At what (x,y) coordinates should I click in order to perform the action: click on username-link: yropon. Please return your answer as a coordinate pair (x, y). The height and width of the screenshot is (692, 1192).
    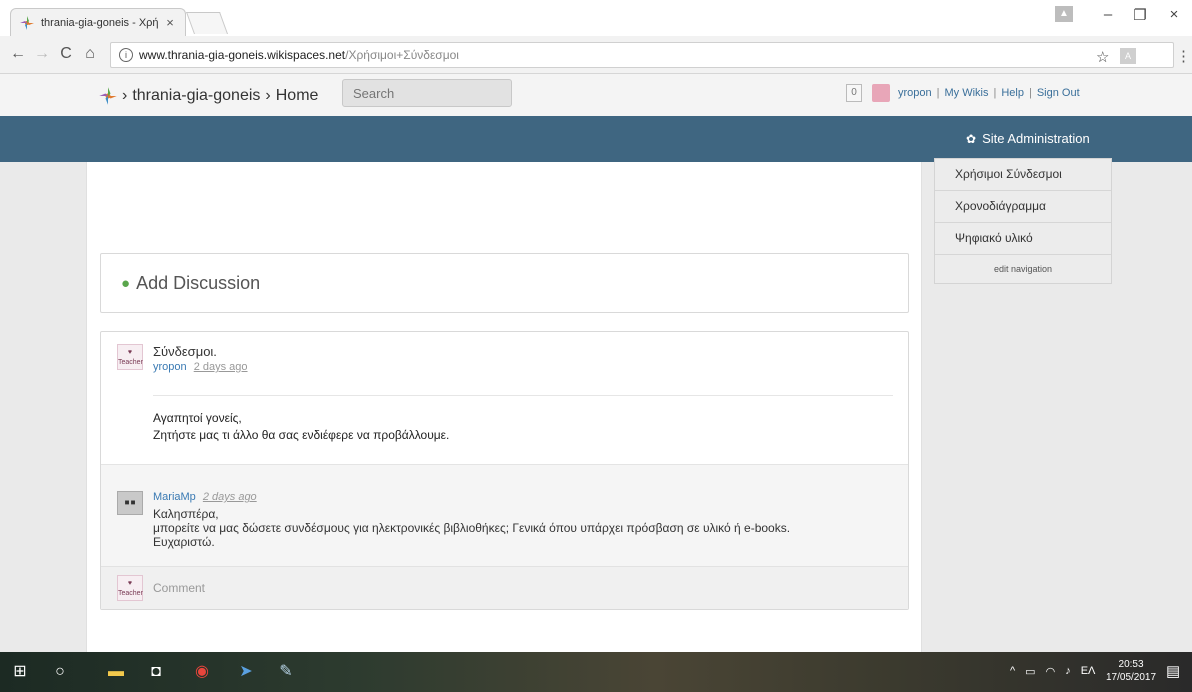
    Looking at the image, I should click on (915, 93).